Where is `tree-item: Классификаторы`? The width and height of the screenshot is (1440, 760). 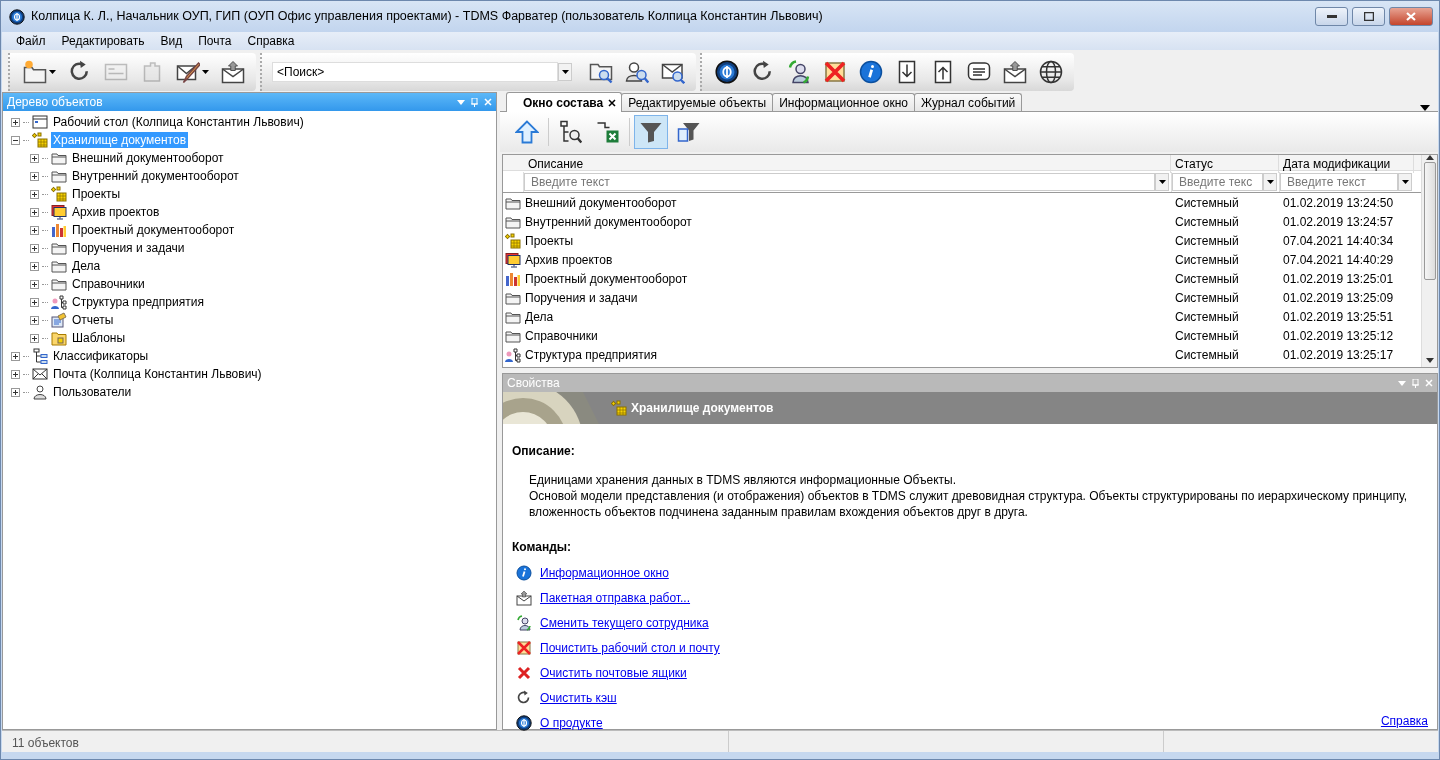 tree-item: Классификаторы is located at coordinates (101, 356).